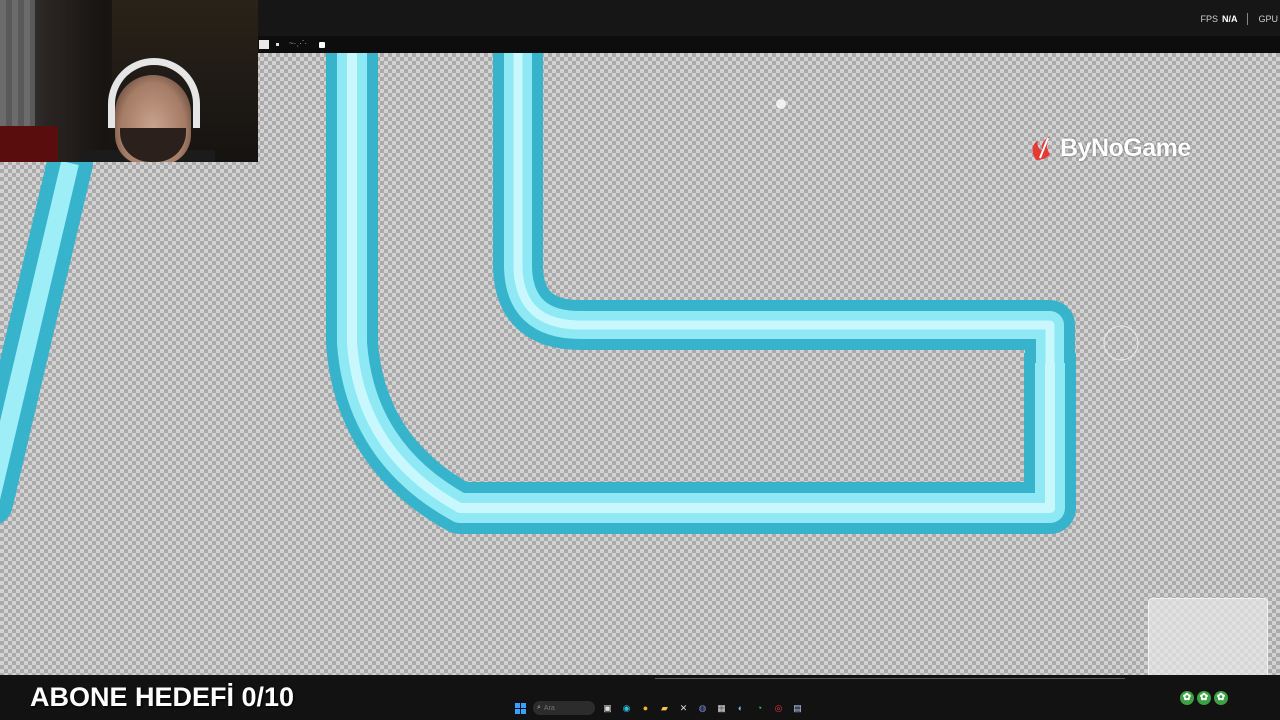 The height and width of the screenshot is (720, 1280). I want to click on webcam-overlay, so click(129, 81).